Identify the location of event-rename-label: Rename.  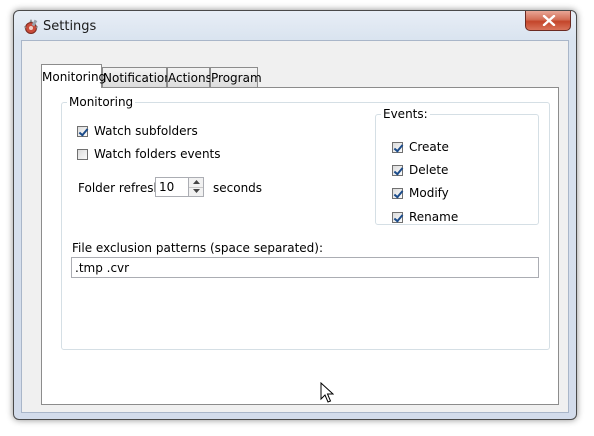
(434, 217).